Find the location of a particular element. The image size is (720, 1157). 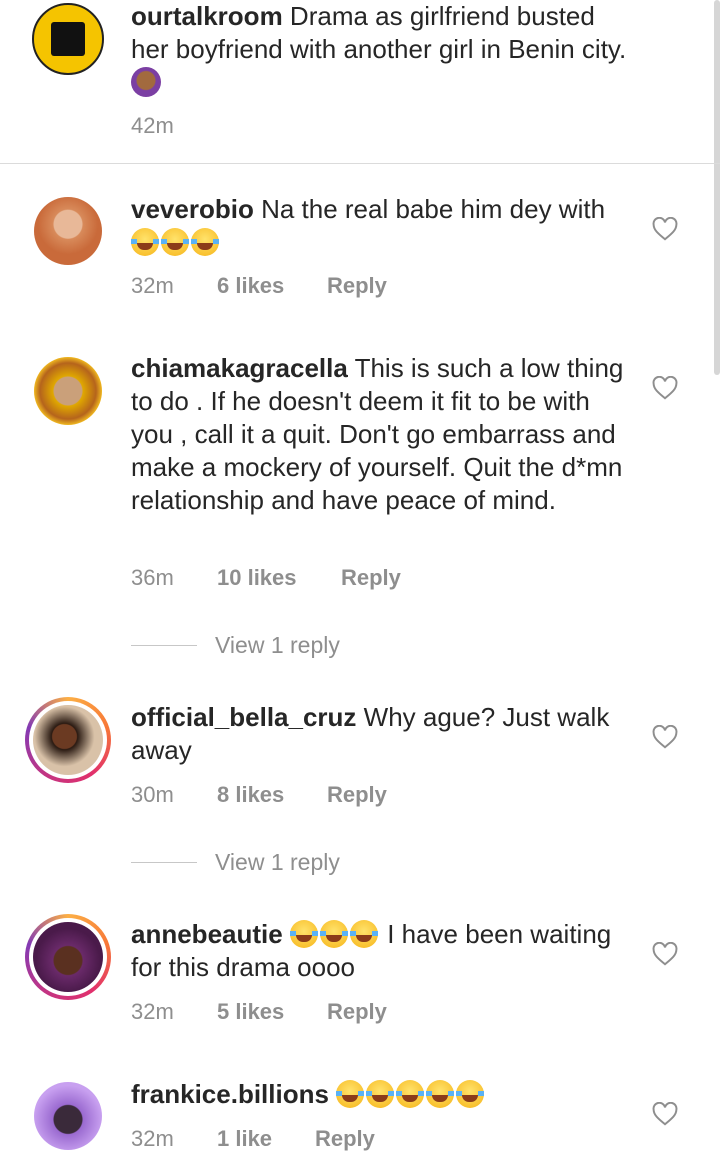

comment-text: frankice.billions is located at coordinates (381, 1094).